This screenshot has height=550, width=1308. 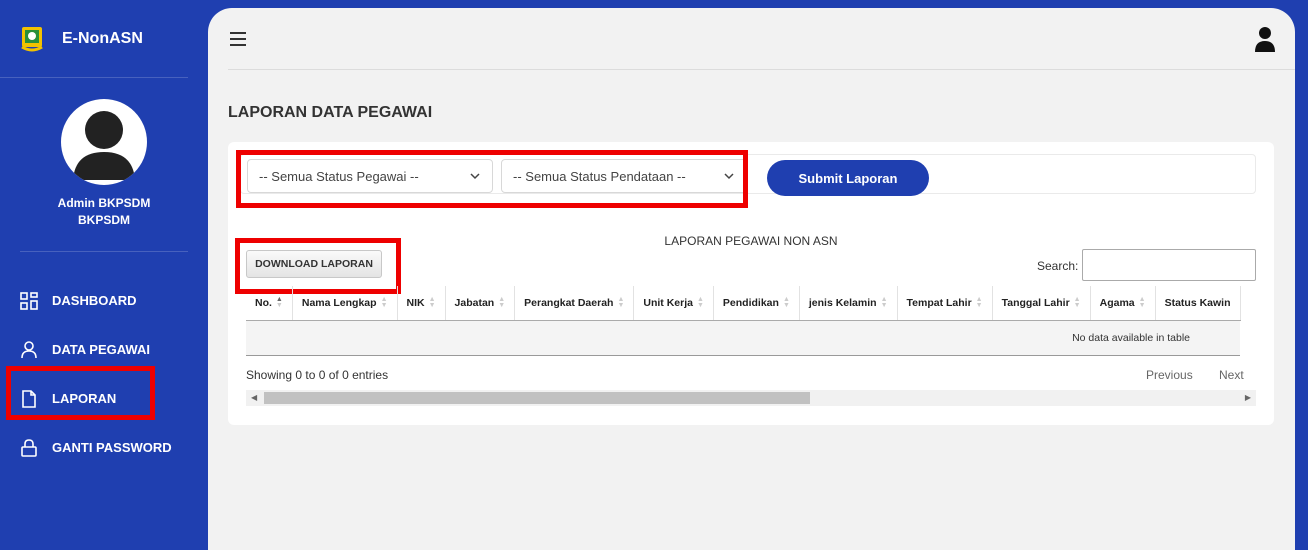 I want to click on column-header-label: Tanggal Lahir, so click(x=1035, y=302).